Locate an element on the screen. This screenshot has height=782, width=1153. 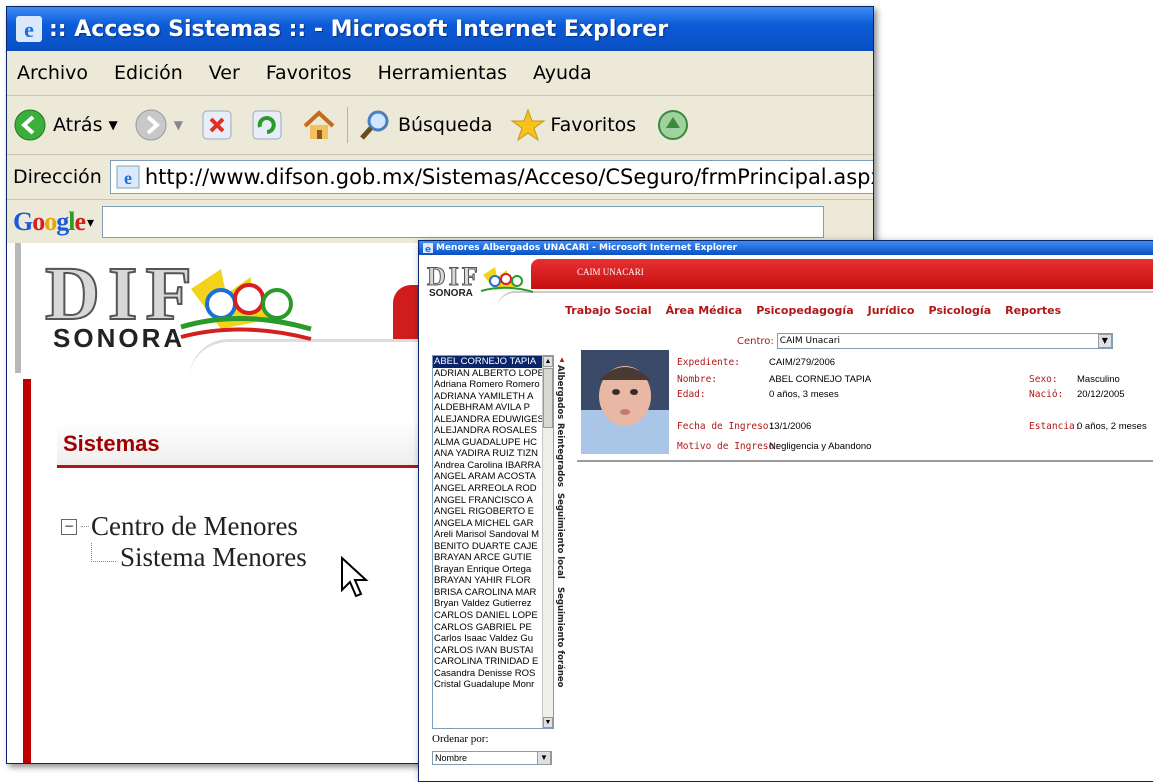
scroll-thumb is located at coordinates (548, 398).